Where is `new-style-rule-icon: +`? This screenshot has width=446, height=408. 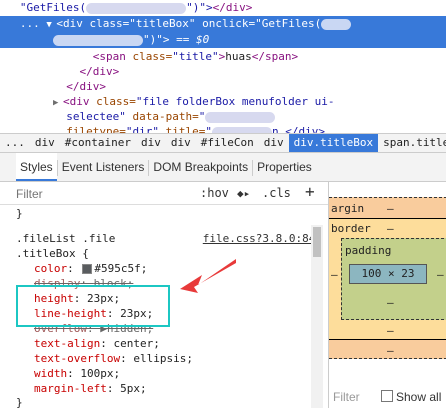 new-style-rule-icon: + is located at coordinates (310, 191).